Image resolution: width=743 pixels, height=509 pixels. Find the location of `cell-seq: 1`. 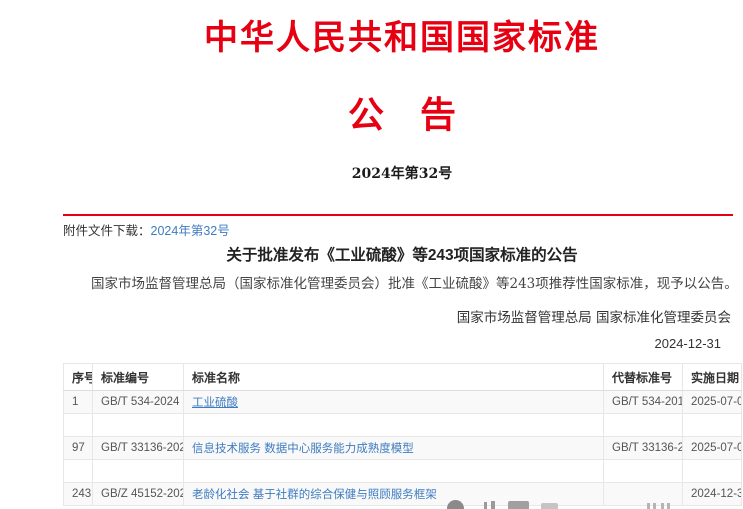

cell-seq: 1 is located at coordinates (78, 402).